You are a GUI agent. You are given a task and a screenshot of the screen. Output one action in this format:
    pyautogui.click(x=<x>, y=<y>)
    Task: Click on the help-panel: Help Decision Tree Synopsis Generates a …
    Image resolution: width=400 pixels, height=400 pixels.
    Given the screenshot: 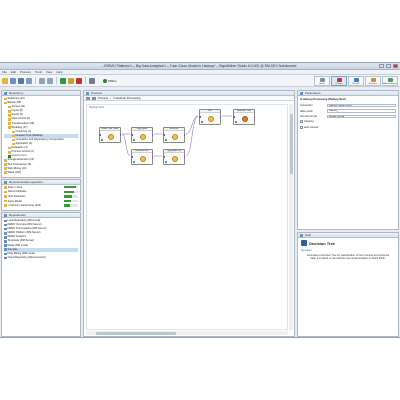 What is the action you would take?
    pyautogui.click(x=348, y=284)
    